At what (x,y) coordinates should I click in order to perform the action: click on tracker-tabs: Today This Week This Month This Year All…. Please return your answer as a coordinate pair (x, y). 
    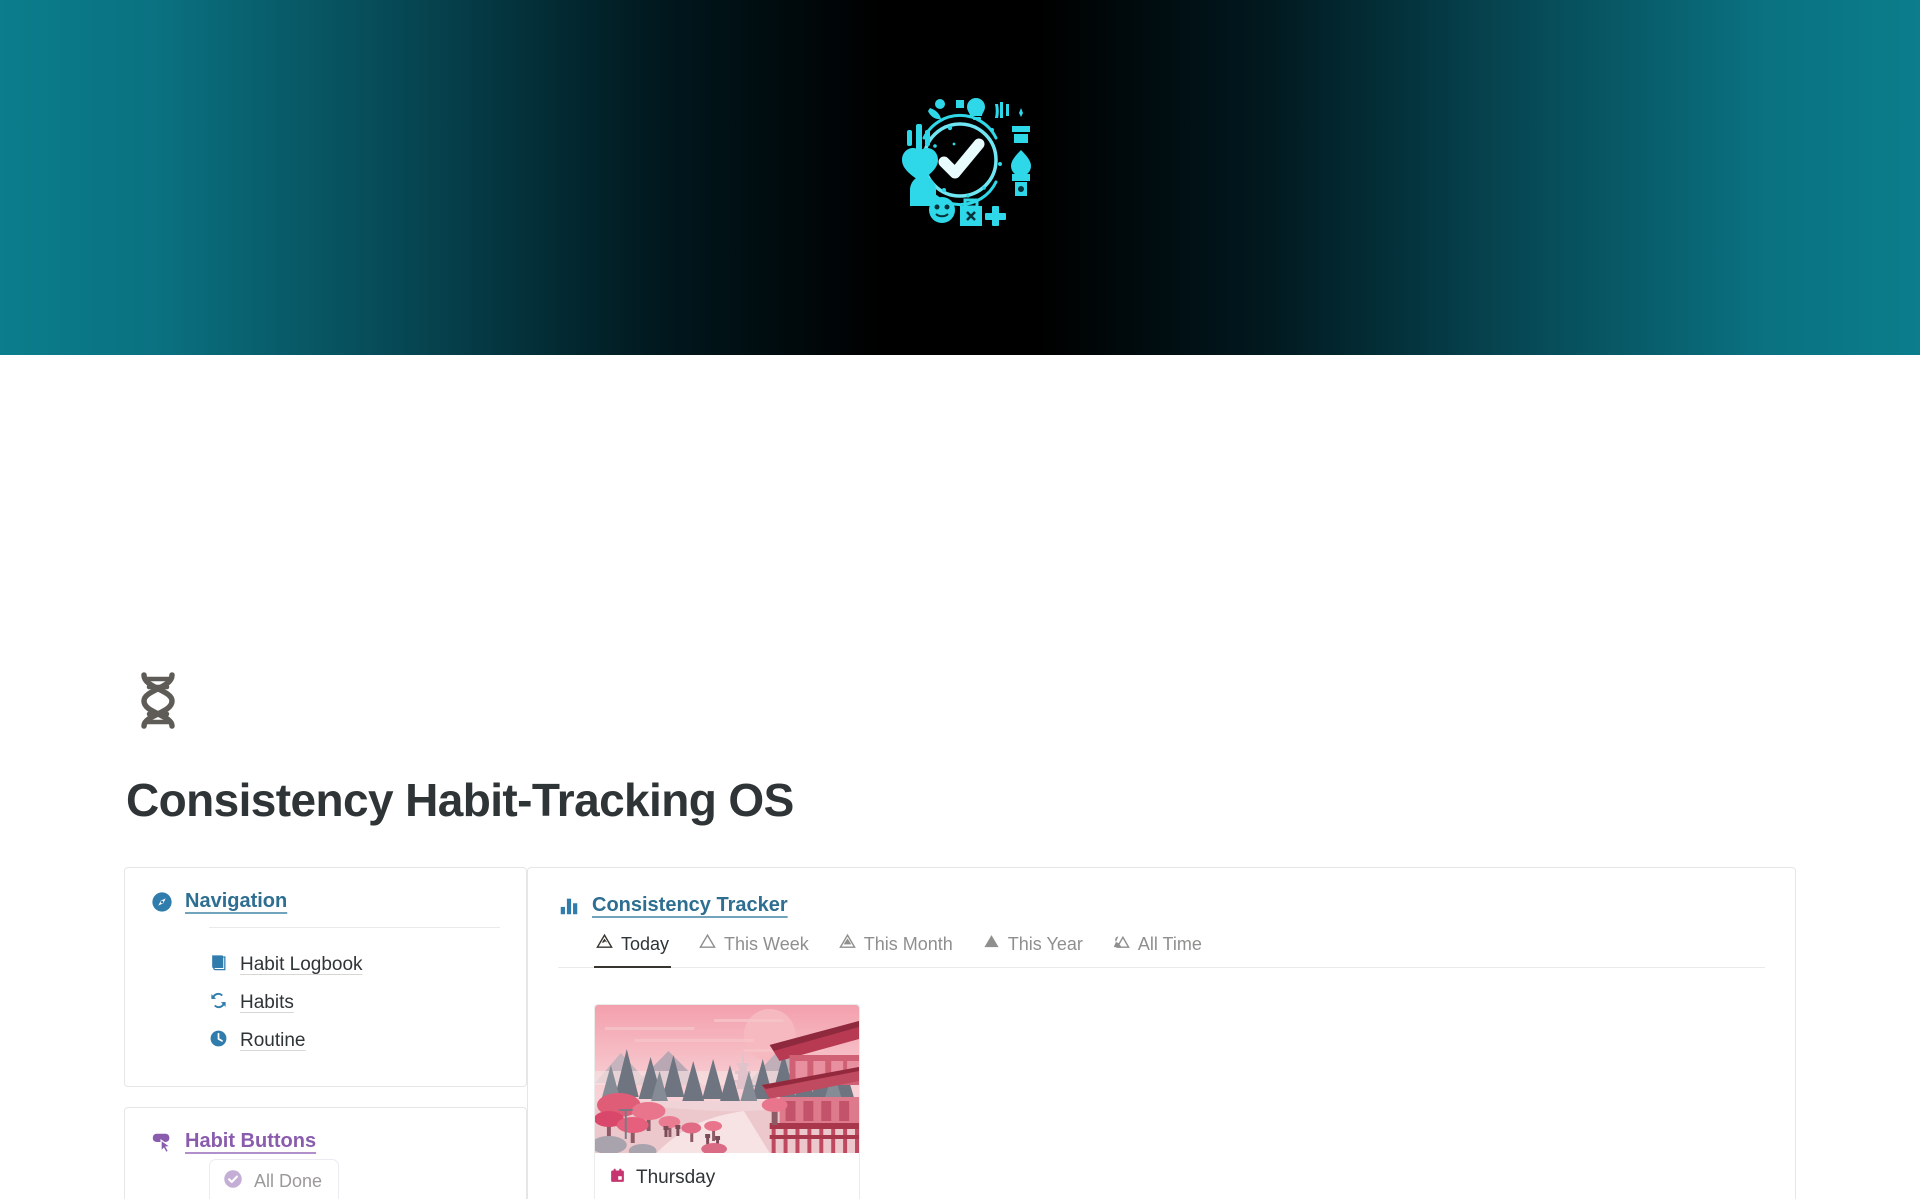
    Looking at the image, I should click on (1161, 948).